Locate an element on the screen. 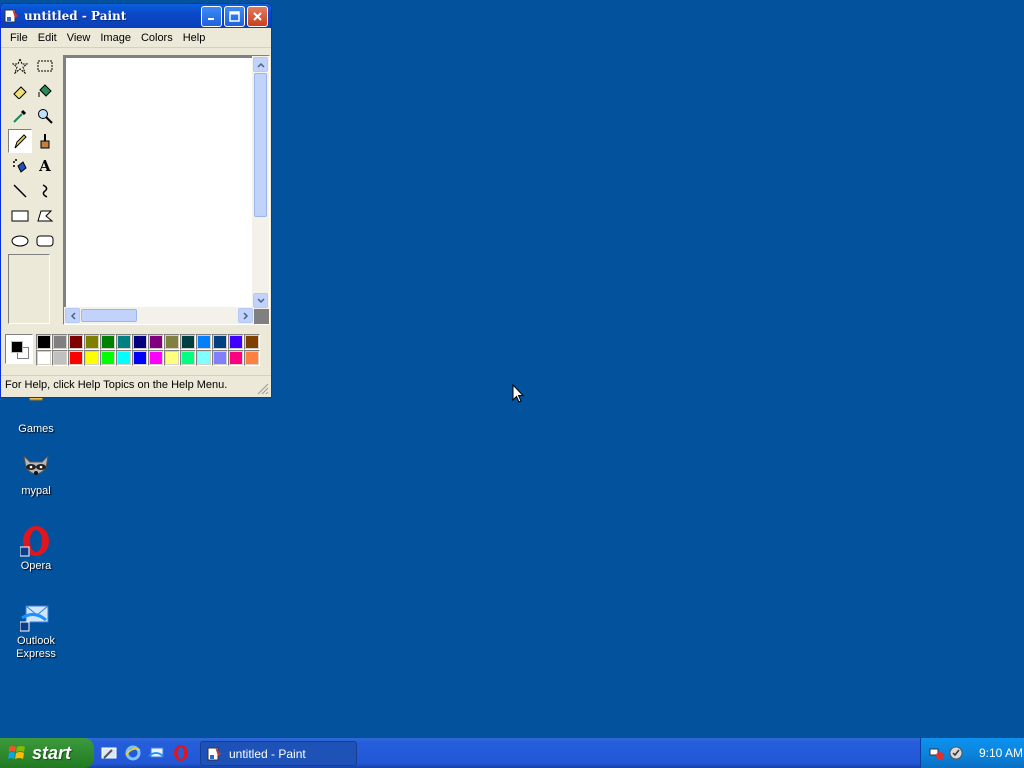  title-bar: untitled - Paint is located at coordinates (136, 16).